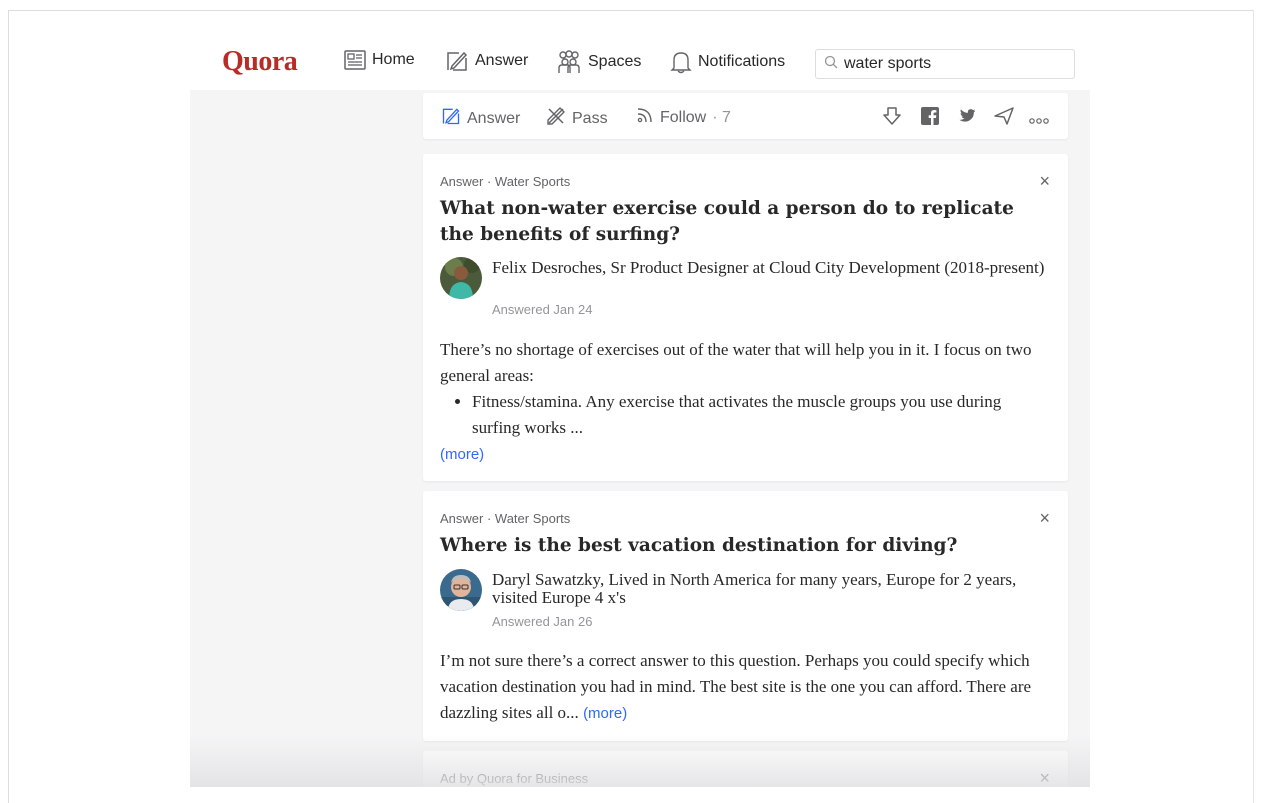 The width and height of the screenshot is (1262, 803). I want to click on top-navigation: Quora Home Answer Spaces Notifications, so click(640, 65).